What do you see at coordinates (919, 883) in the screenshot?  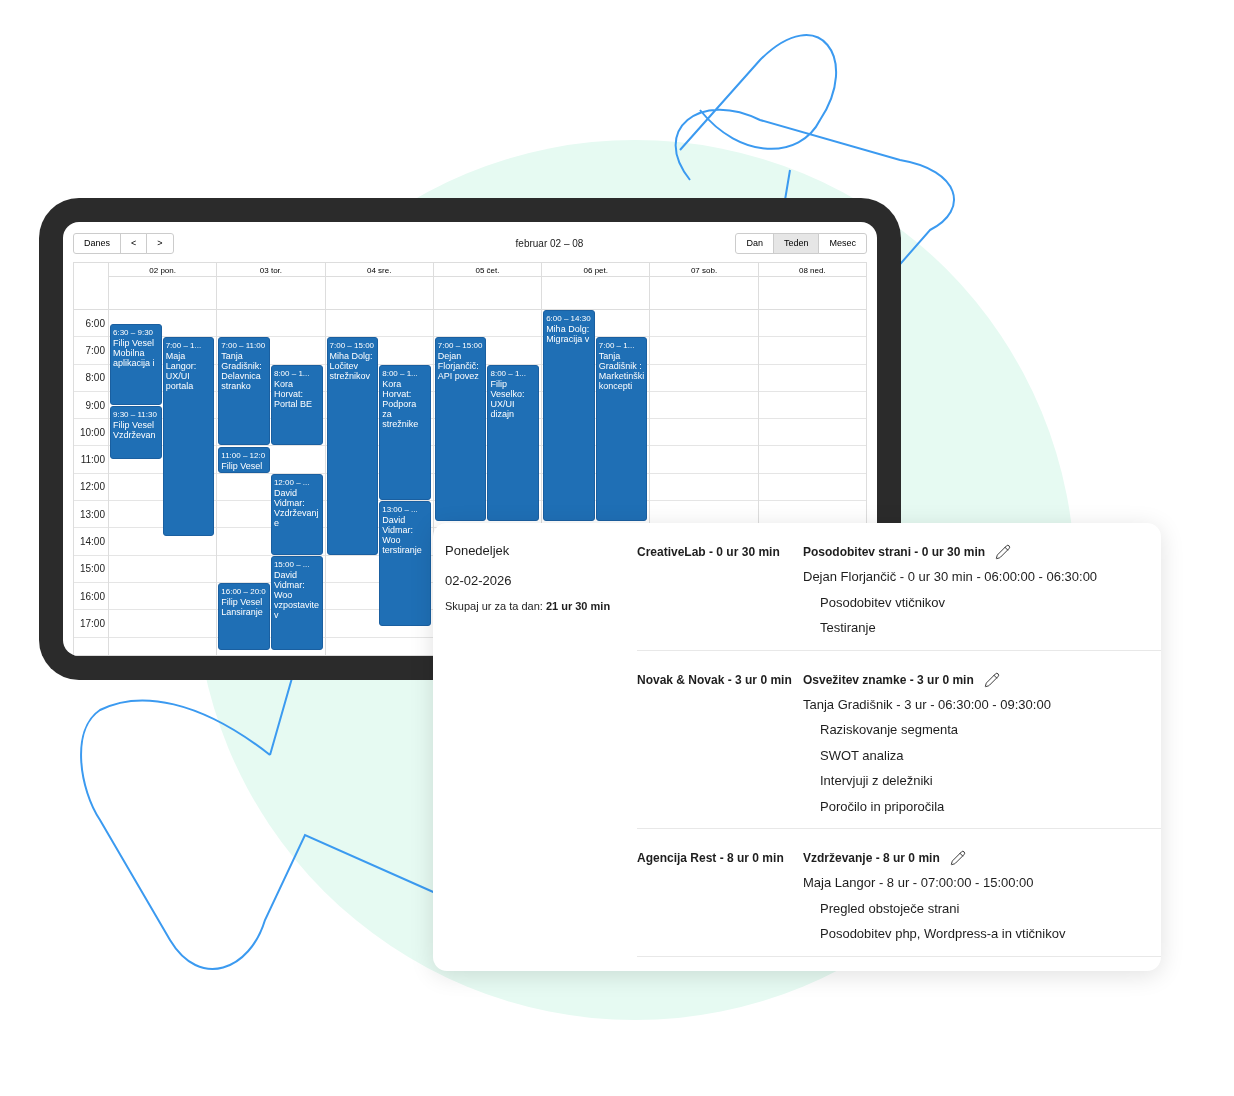 I see `person-entry: Maja Langor - 8 ur - 07:00:00 - 15:00:00` at bounding box center [919, 883].